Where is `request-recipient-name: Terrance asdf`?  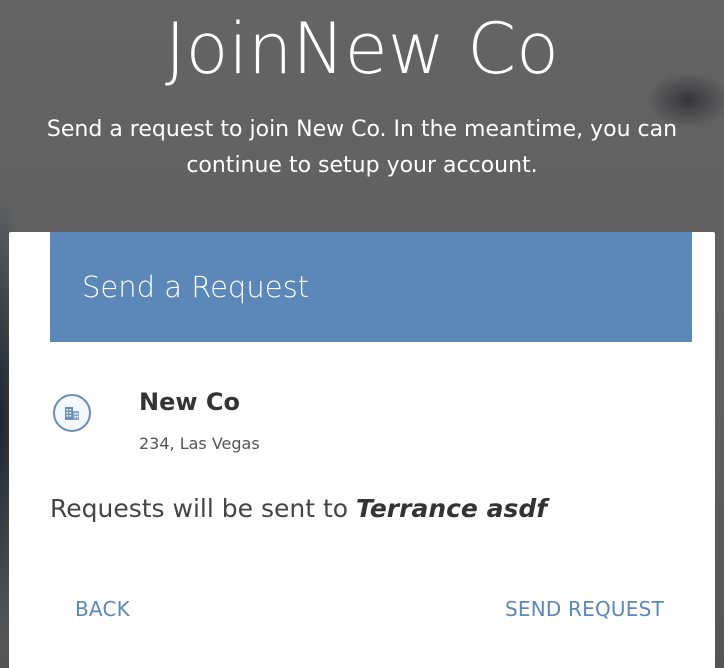
request-recipient-name: Terrance asdf is located at coordinates (452, 508).